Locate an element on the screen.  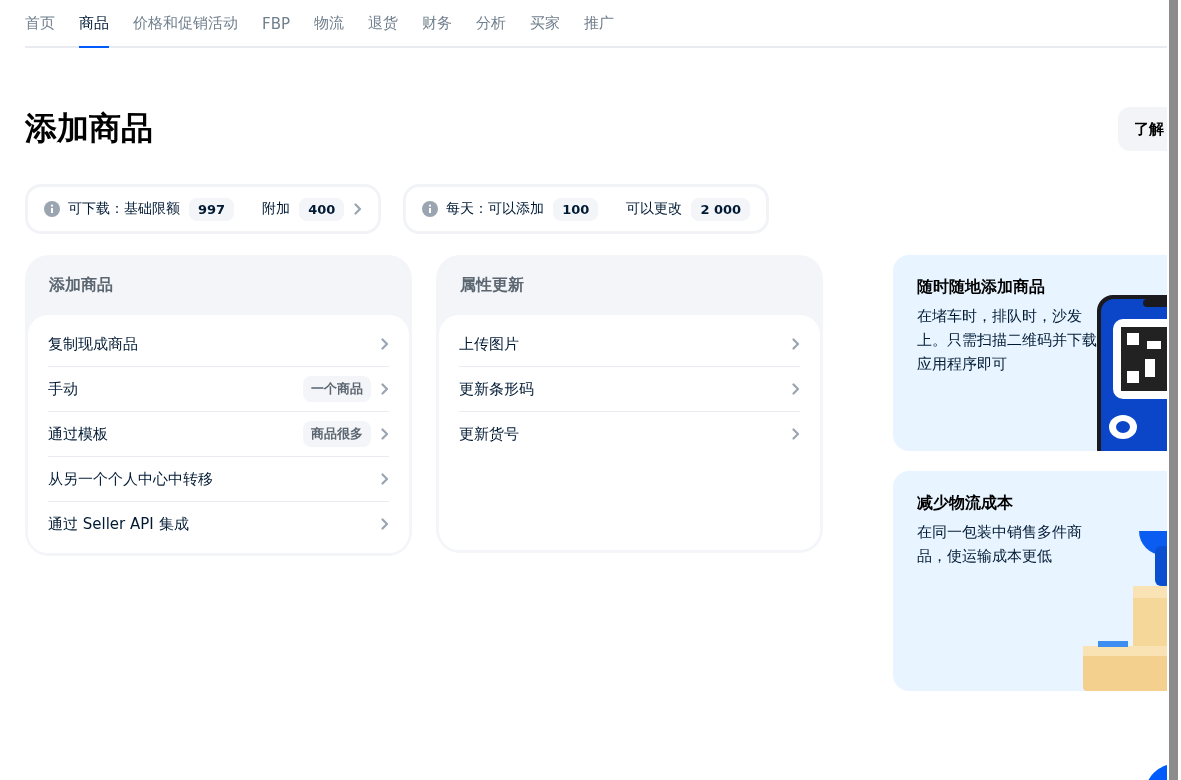
menu-item-label: 手动 is located at coordinates (63, 389).